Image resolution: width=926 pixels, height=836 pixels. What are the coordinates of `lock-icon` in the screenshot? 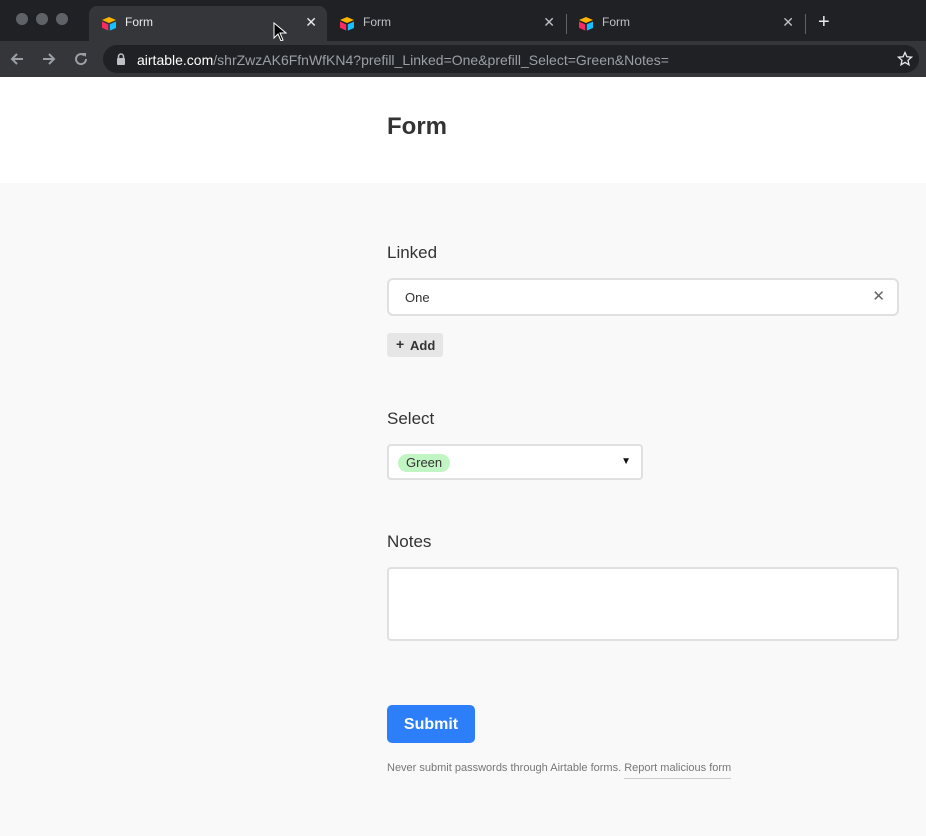 It's located at (121, 59).